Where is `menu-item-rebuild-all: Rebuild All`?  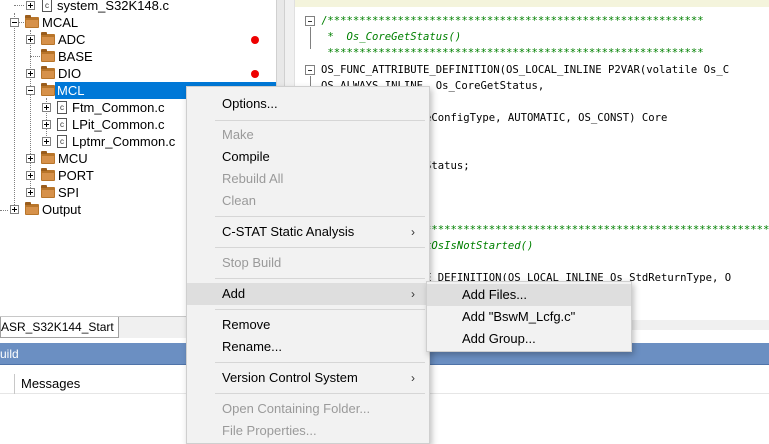
menu-item-rebuild-all: Rebuild All is located at coordinates (308, 179).